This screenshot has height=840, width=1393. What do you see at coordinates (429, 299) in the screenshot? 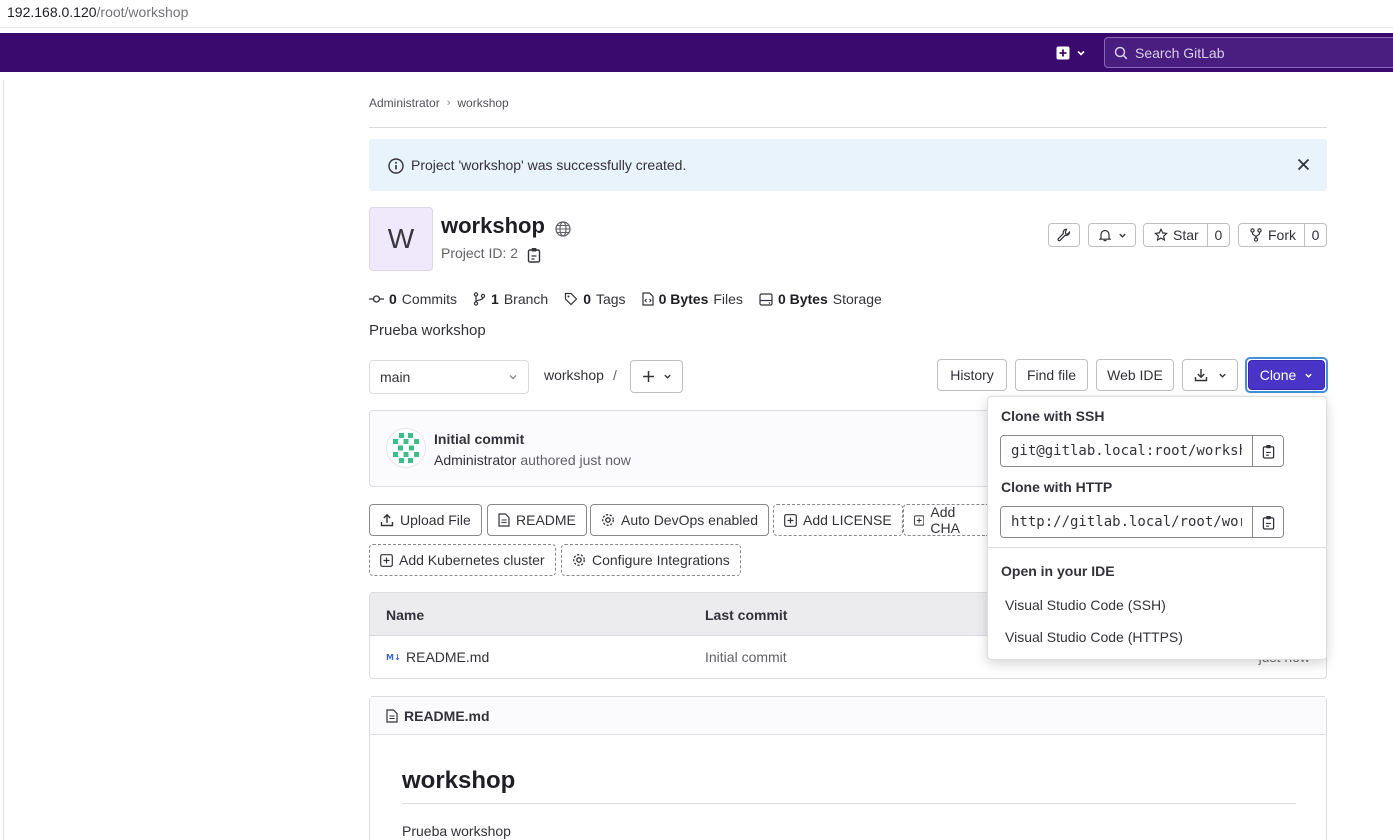
I see `stat-commits-label: Commits` at bounding box center [429, 299].